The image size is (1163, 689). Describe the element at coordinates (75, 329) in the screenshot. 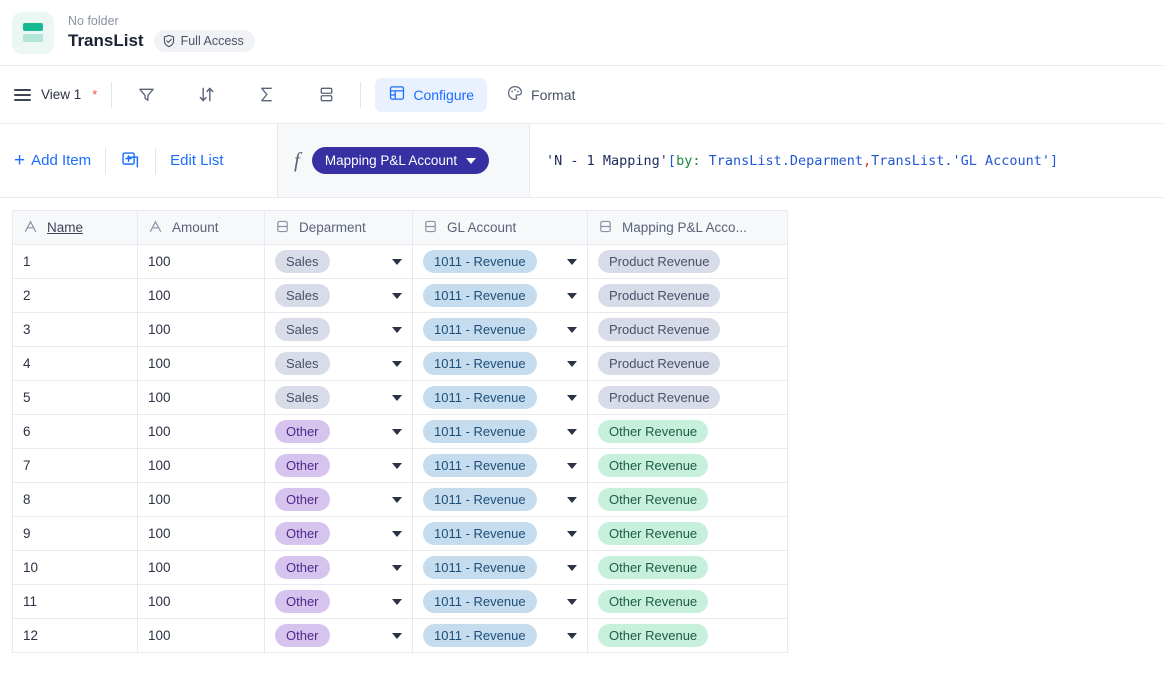

I see `cell-name: 3` at that location.